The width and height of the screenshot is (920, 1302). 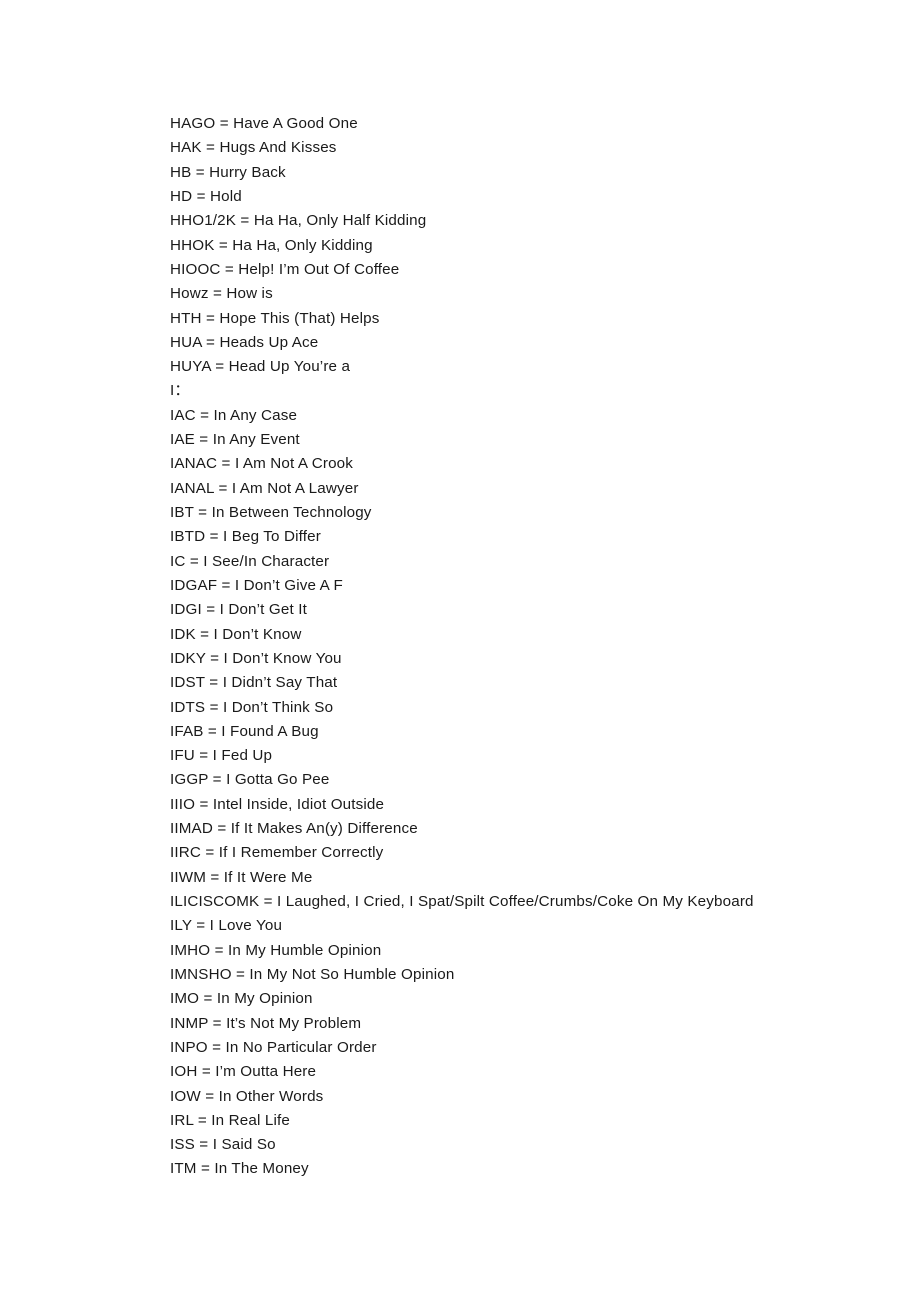 What do you see at coordinates (180, 391) in the screenshot?
I see `section-heading: I：` at bounding box center [180, 391].